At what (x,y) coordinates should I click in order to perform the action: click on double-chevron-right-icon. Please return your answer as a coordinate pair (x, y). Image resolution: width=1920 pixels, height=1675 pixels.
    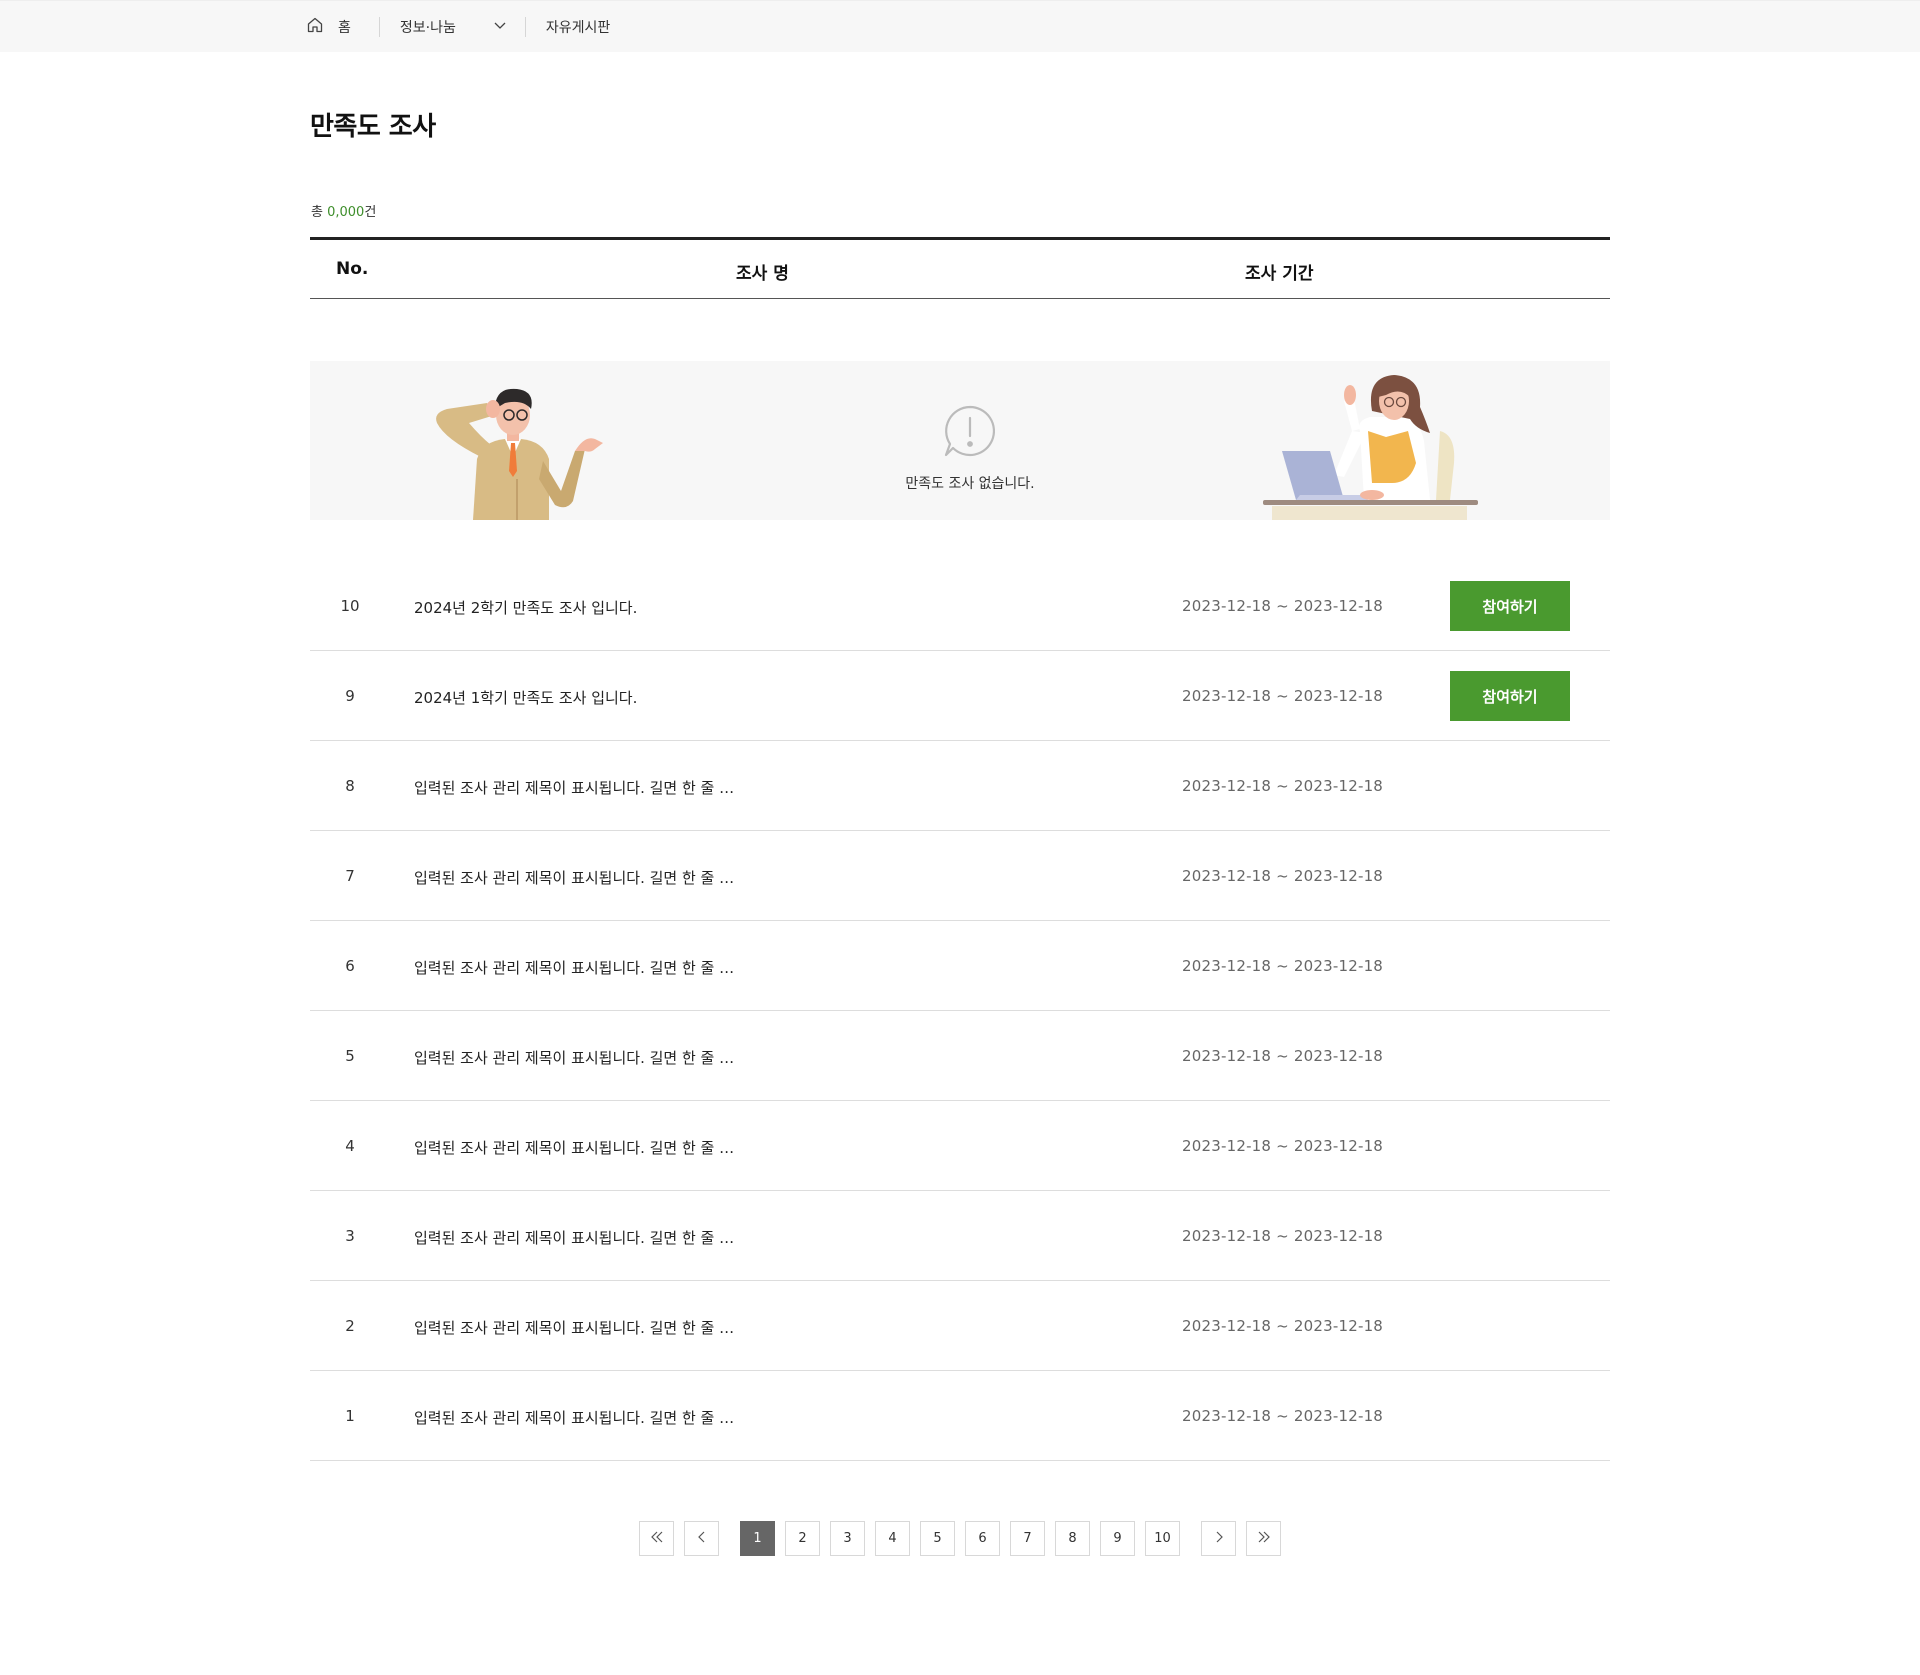
    Looking at the image, I should click on (1264, 1539).